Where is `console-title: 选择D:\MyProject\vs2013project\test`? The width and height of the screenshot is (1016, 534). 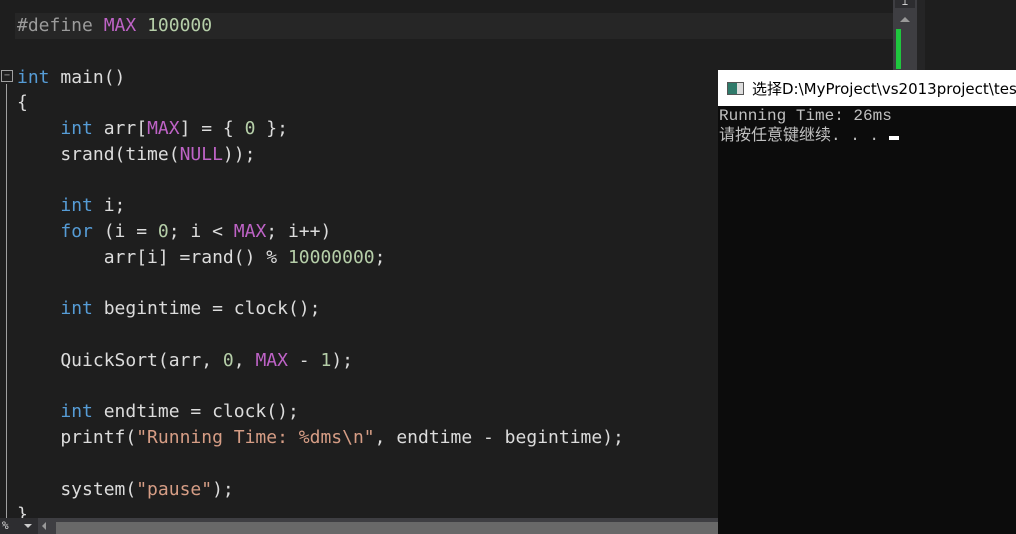
console-title: 选择D:\MyProject\vs2013project\test is located at coordinates (884, 88).